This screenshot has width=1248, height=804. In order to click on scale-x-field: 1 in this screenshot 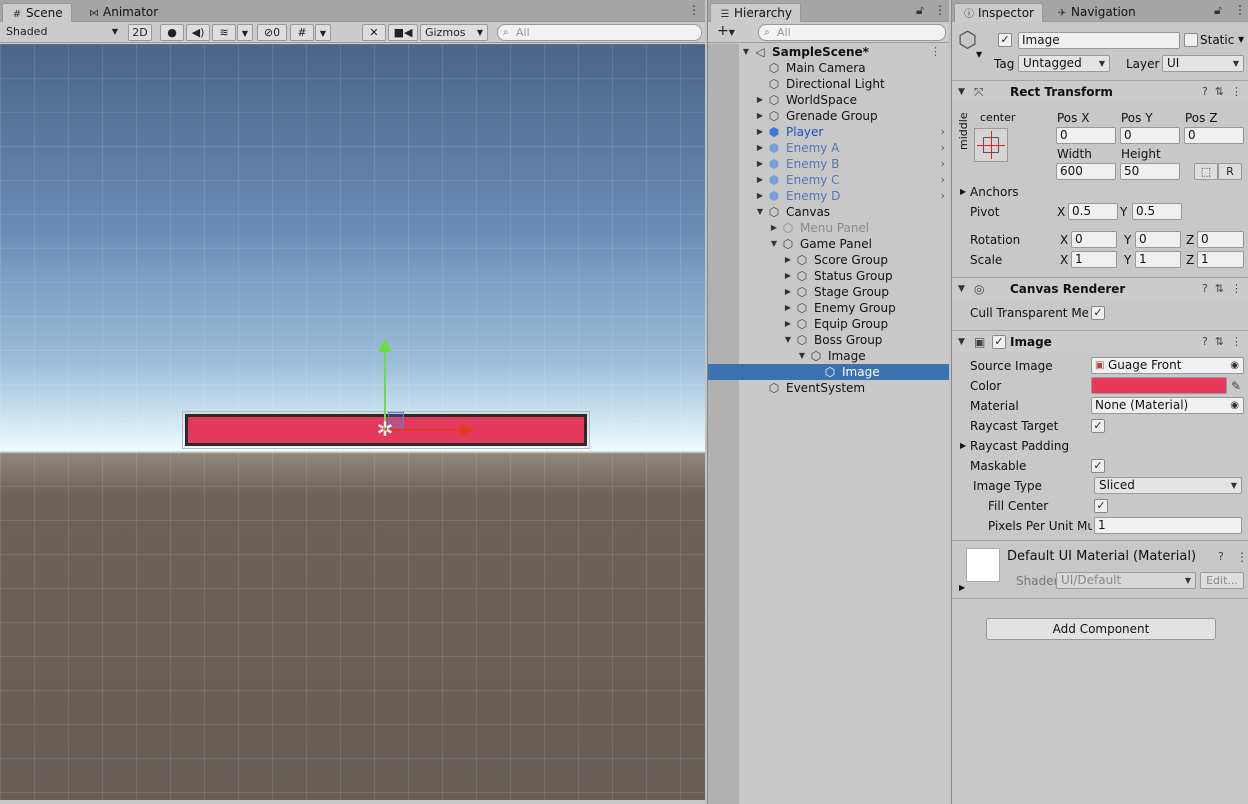, I will do `click(1094, 259)`.